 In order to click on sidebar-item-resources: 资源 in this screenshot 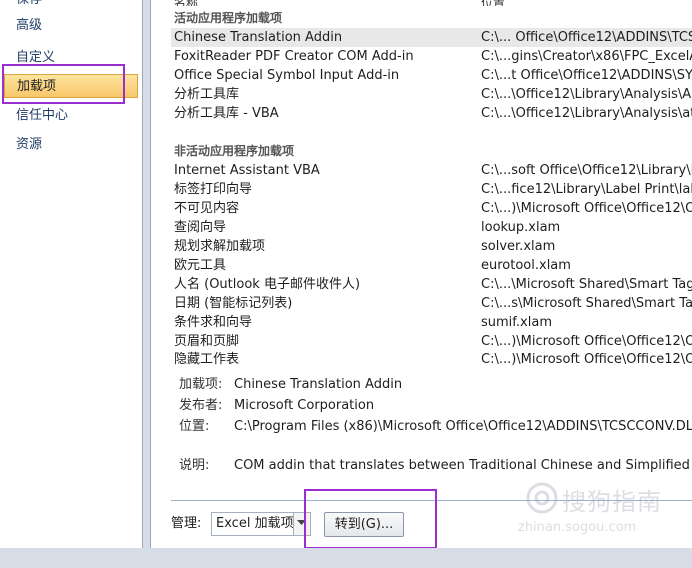, I will do `click(71, 145)`.